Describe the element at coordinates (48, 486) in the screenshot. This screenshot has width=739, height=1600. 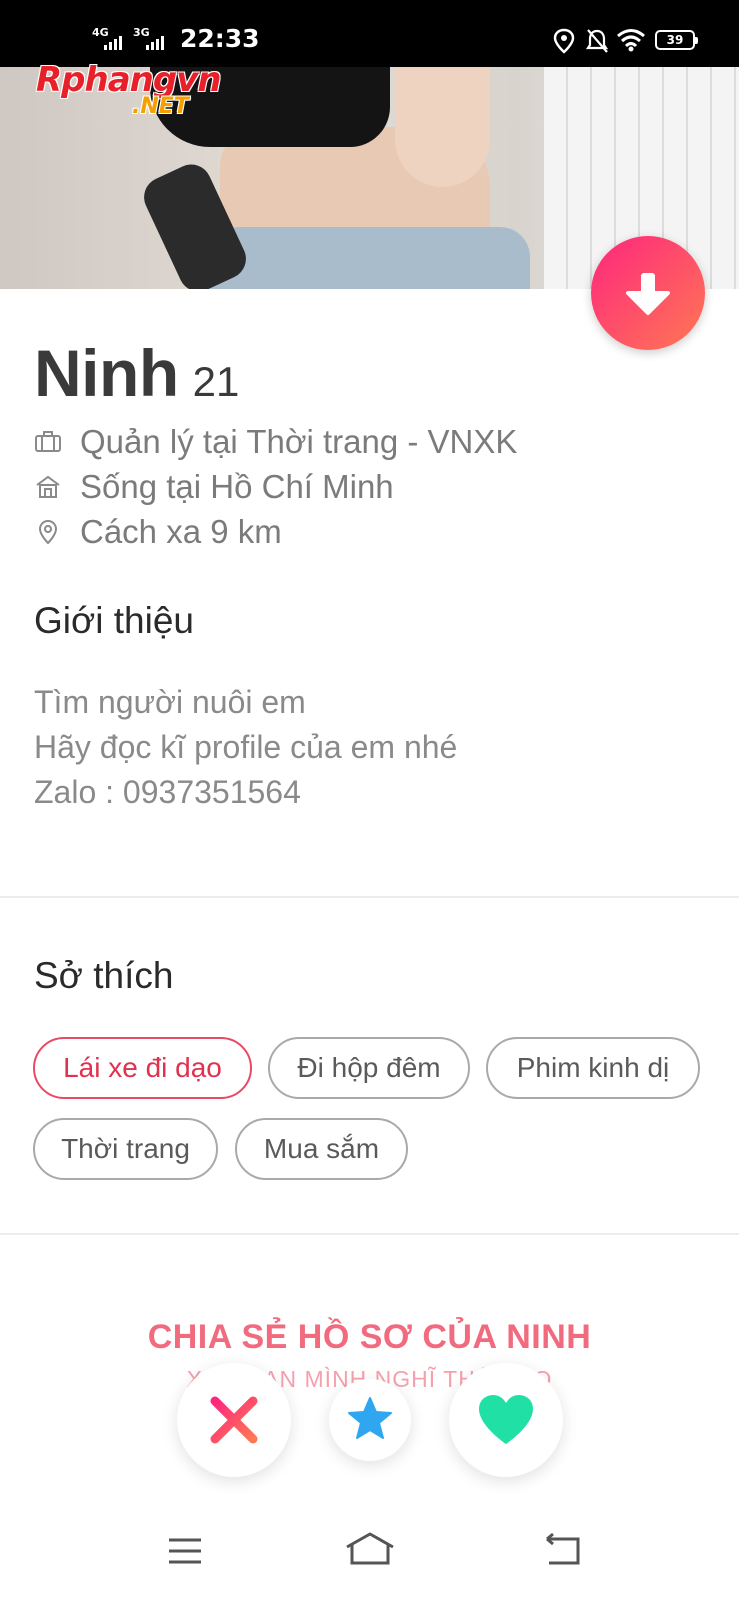
I see `home-icon` at that location.